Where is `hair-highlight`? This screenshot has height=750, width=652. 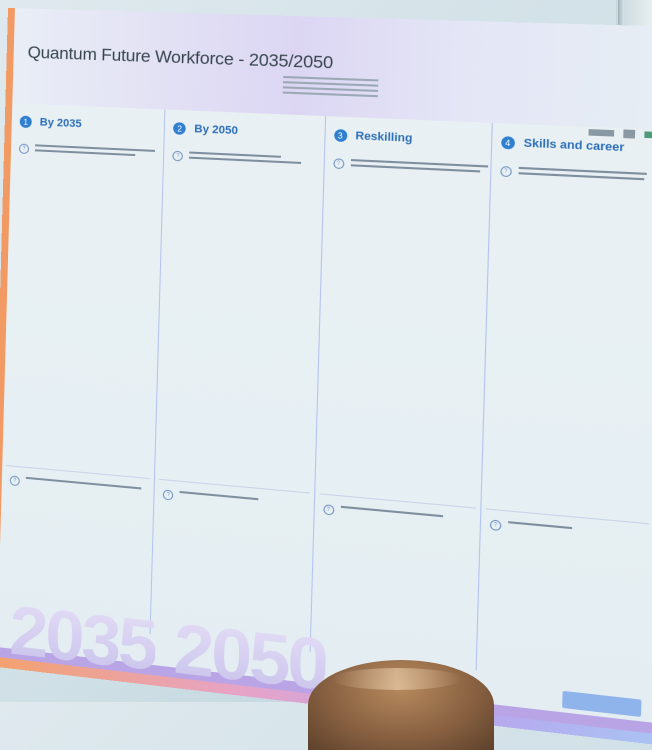 hair-highlight is located at coordinates (397, 679).